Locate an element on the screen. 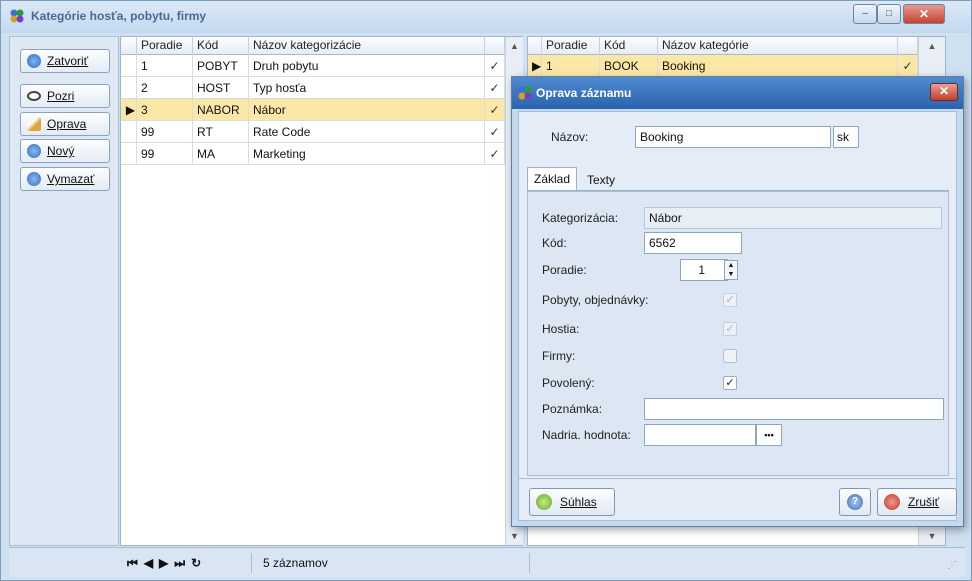  cancel-button: Zrušiť is located at coordinates (917, 502).